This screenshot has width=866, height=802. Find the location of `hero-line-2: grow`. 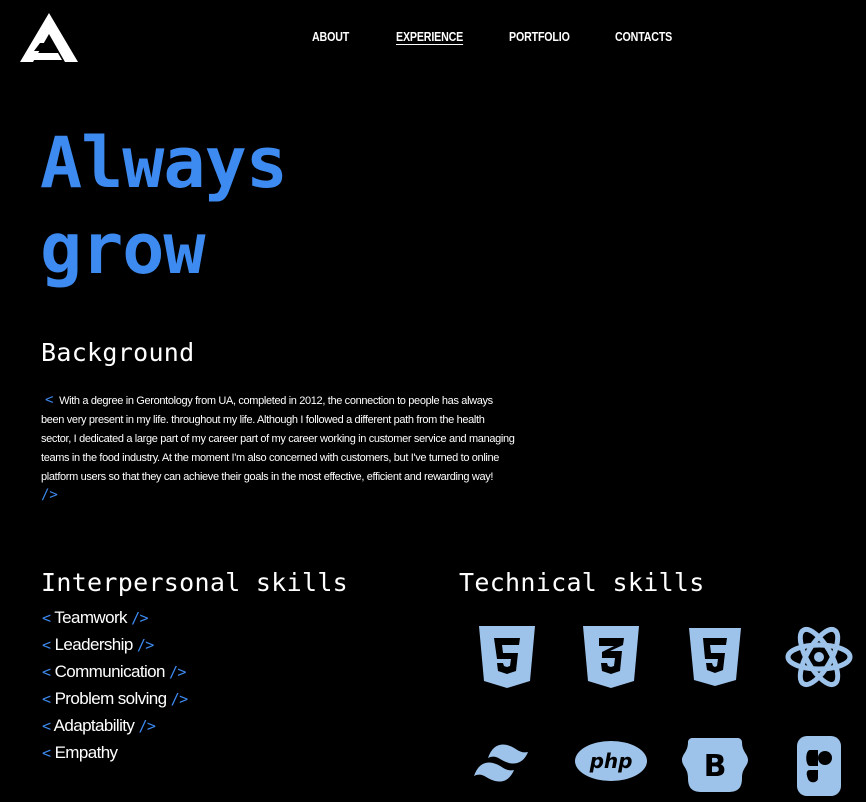

hero-line-2: grow is located at coordinates (123, 249).